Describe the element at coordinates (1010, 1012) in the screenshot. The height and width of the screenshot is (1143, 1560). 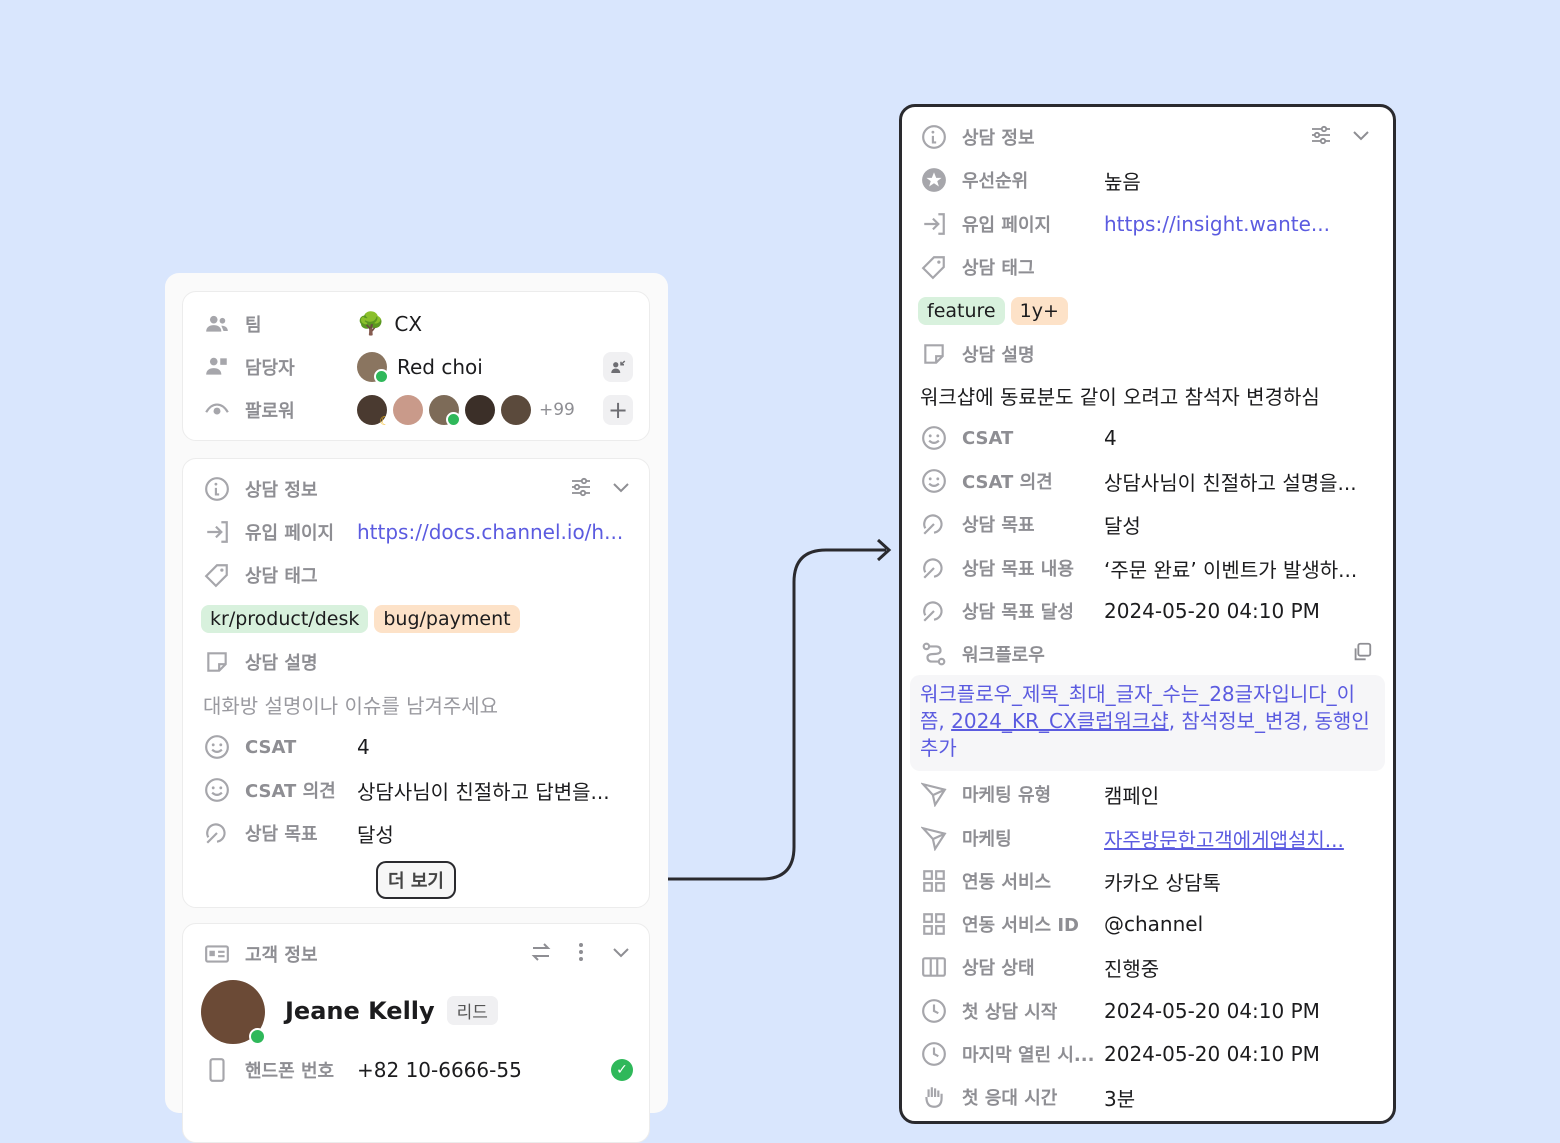
I see `first-start-label: 첫 상담 시작` at that location.